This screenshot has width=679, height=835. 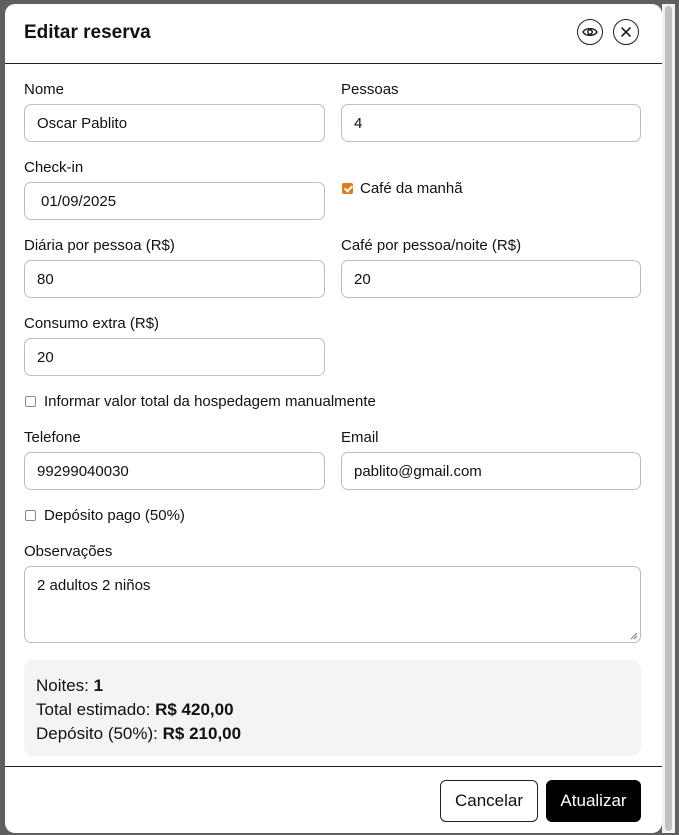 I want to click on noites-label: Noites:, so click(x=62, y=685).